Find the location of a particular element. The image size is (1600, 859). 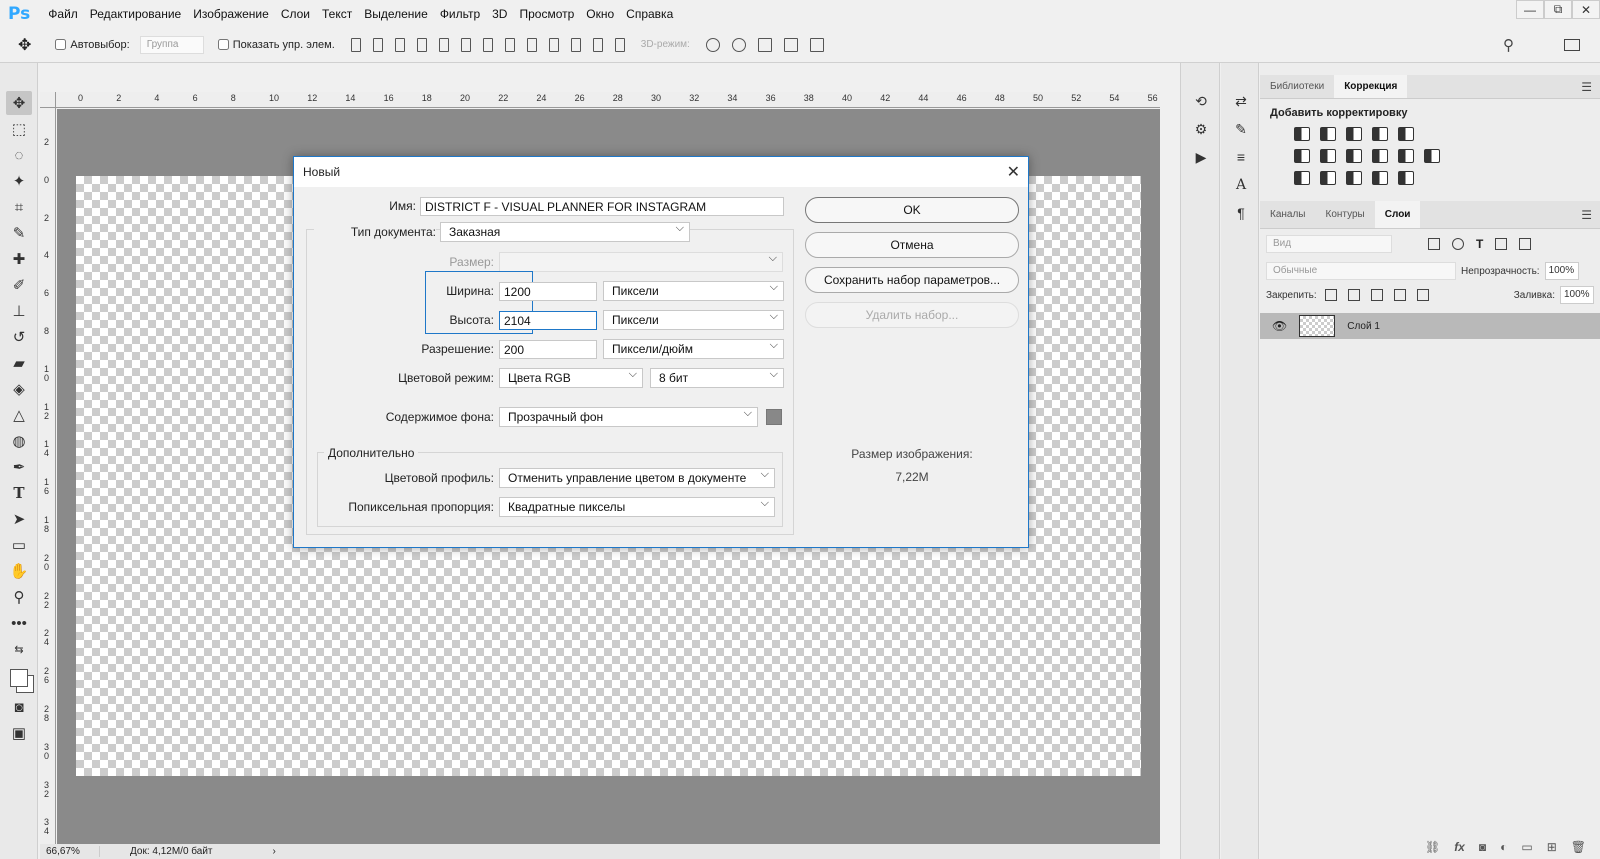

menu-select: Выделение is located at coordinates (396, 14).